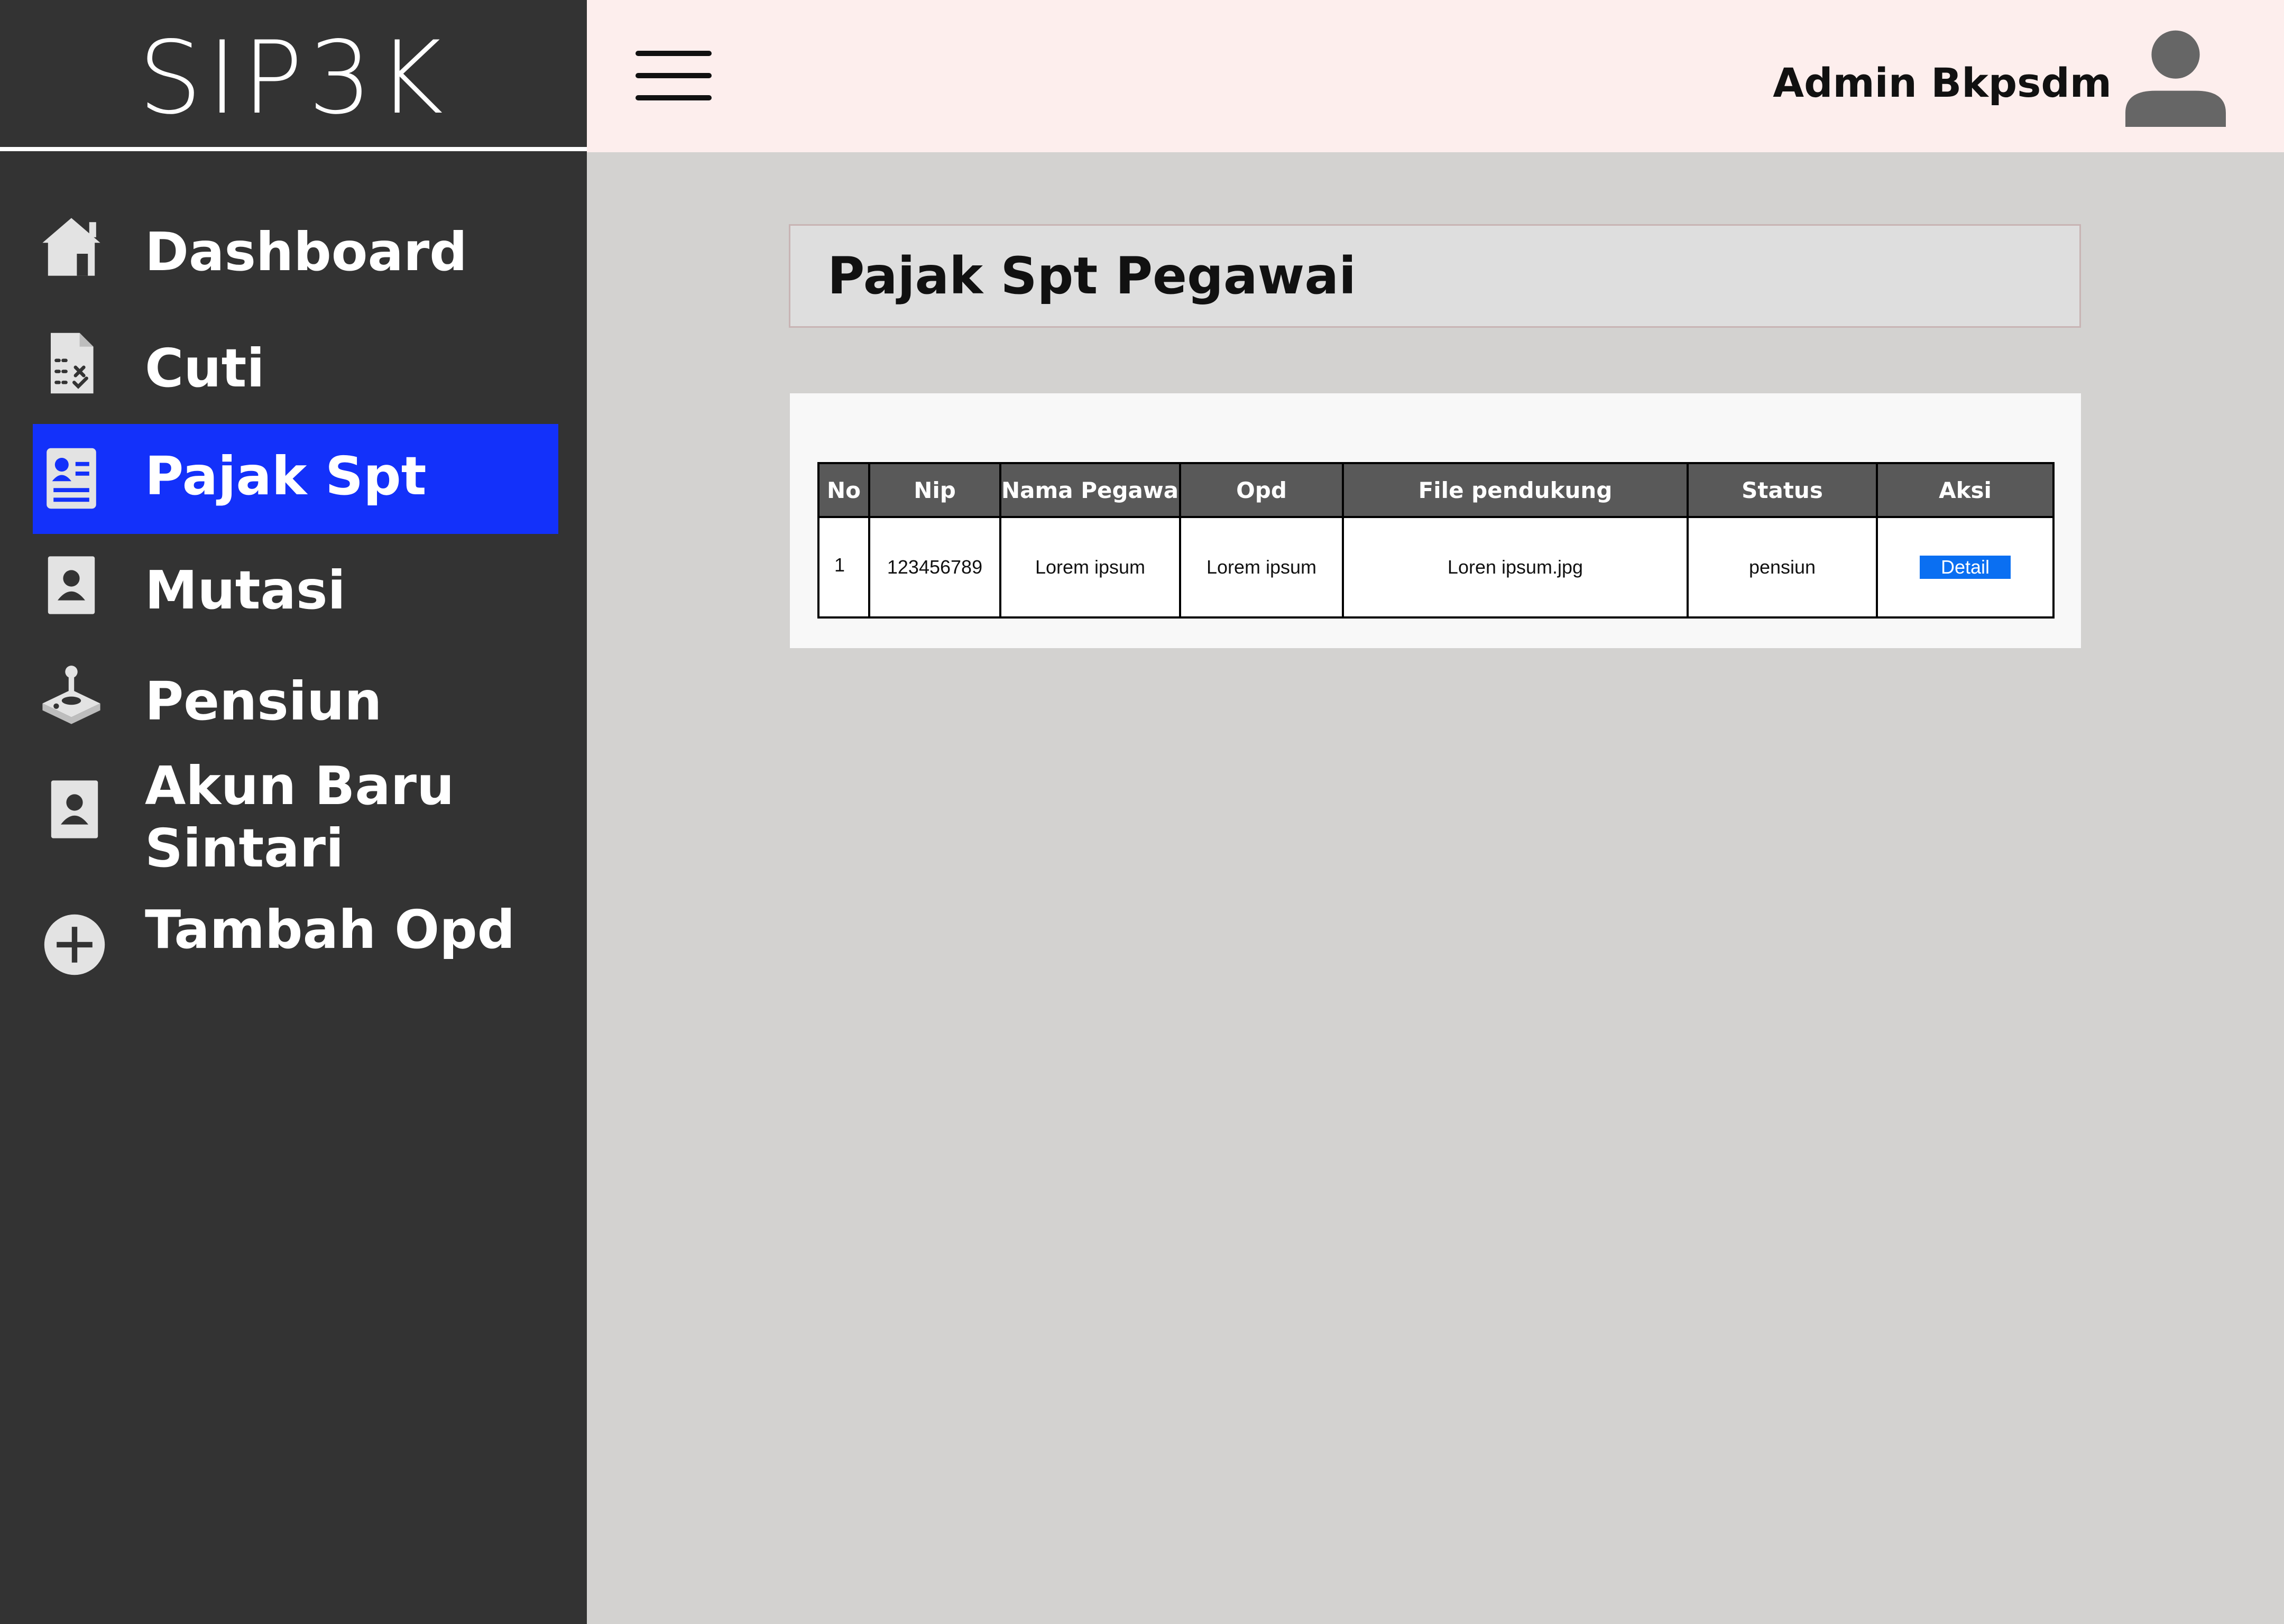 The width and height of the screenshot is (2284, 1624). Describe the element at coordinates (1435, 276) in the screenshot. I see `page-title-box: Pajak Spt Pegawai` at that location.